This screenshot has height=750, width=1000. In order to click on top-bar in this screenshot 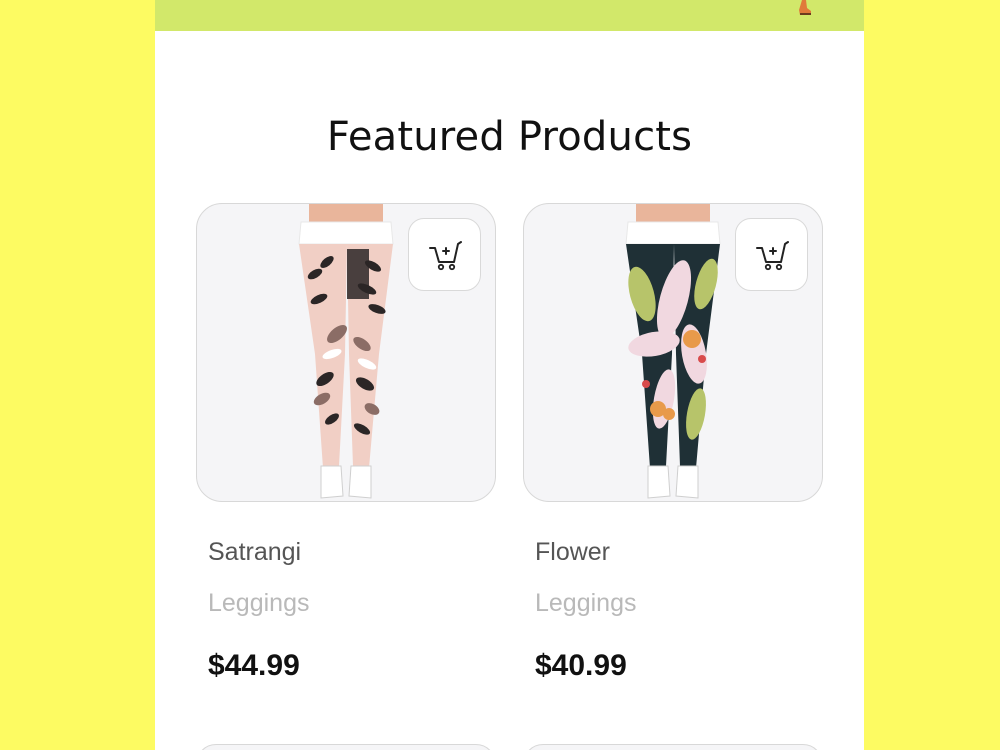, I will do `click(509, 15)`.